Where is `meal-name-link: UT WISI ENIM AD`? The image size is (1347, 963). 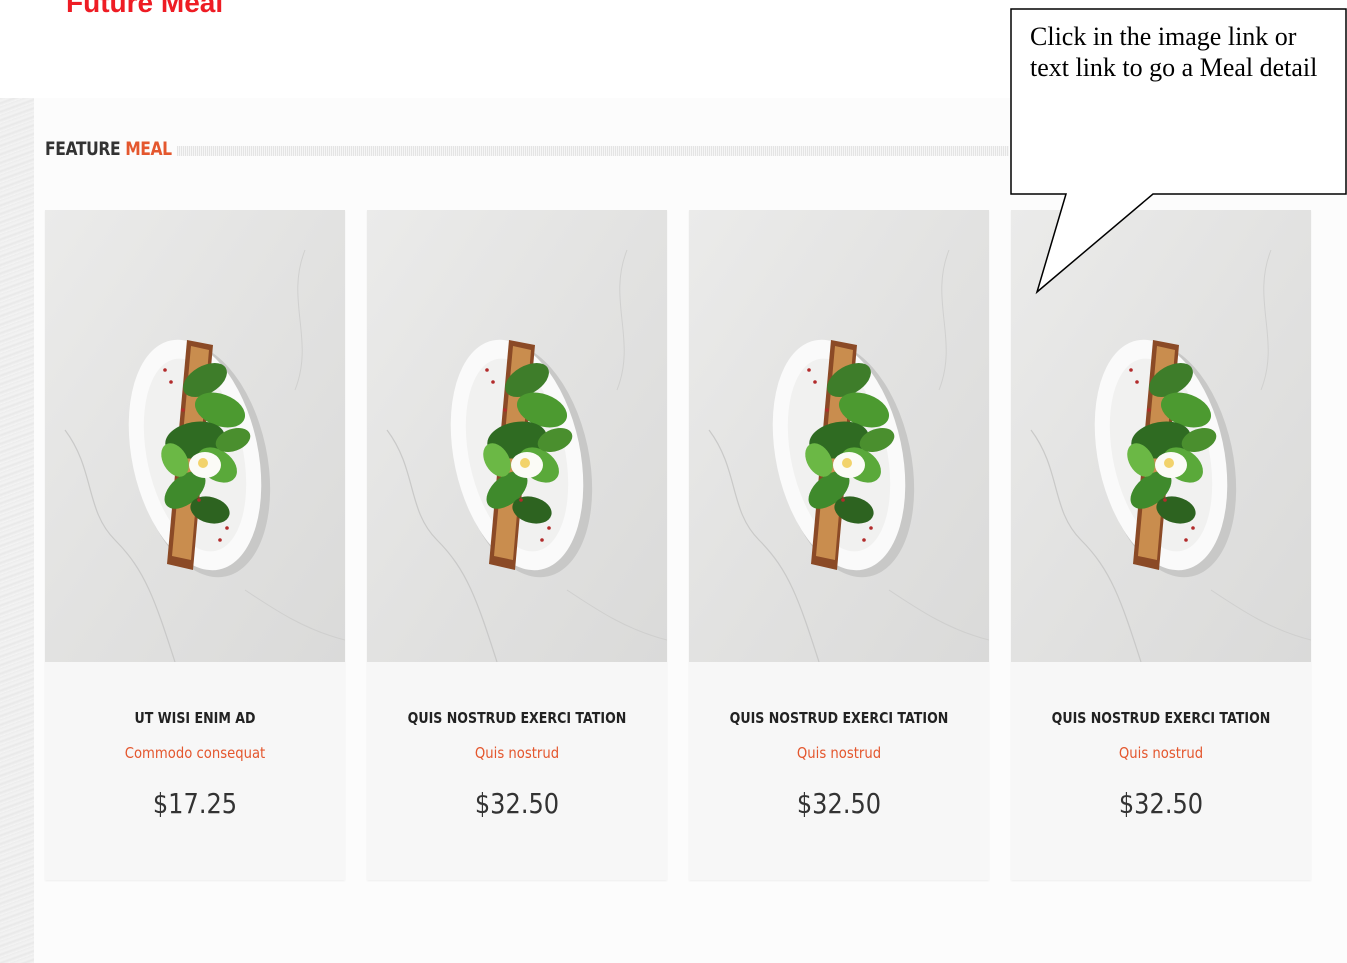
meal-name-link: UT WISI ENIM AD is located at coordinates (195, 718).